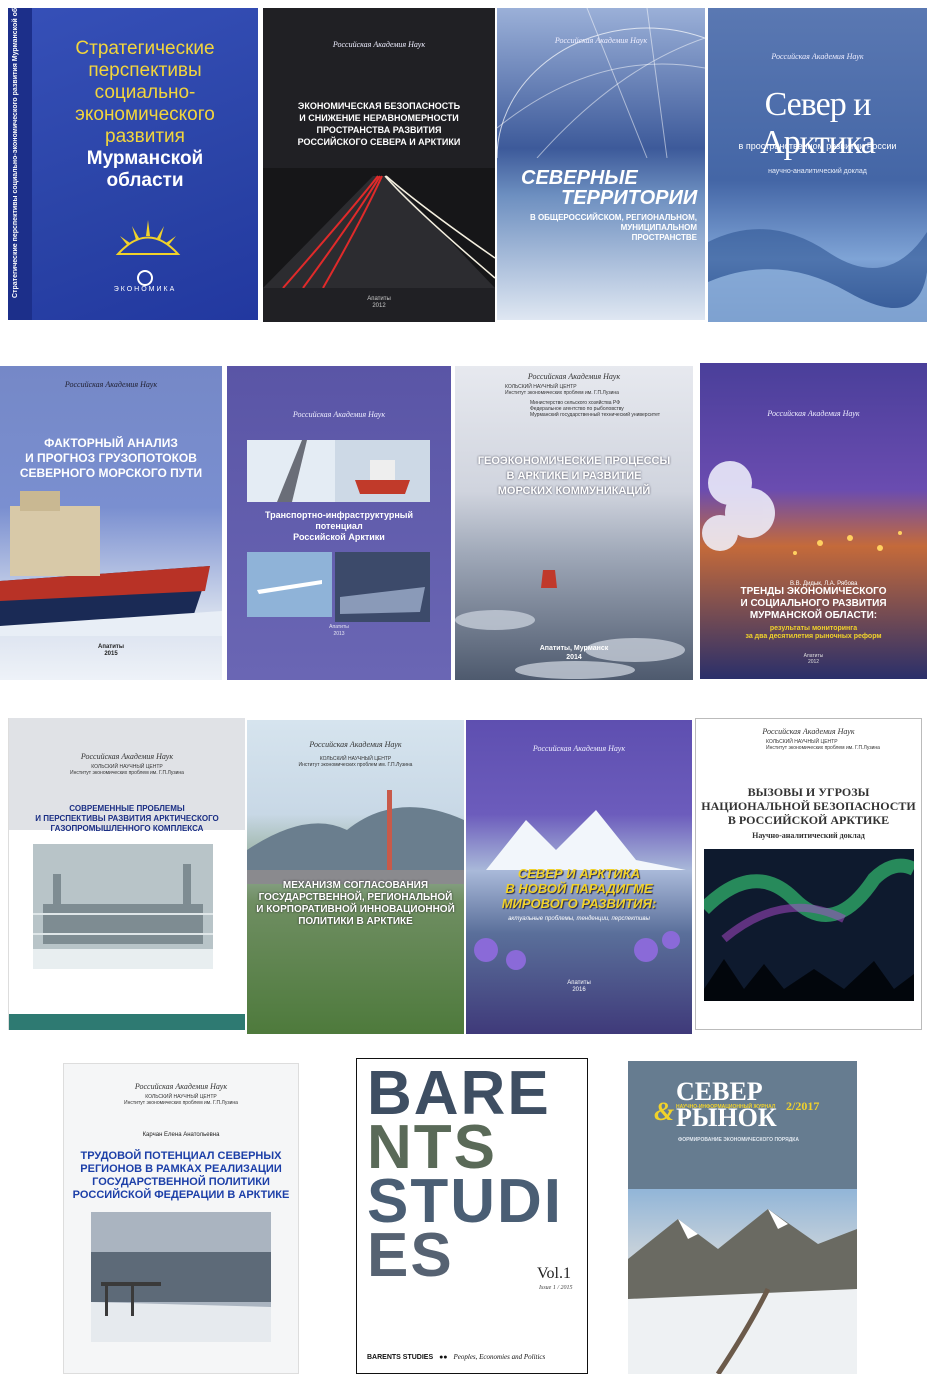  I want to click on icebreaker-photo, so click(382, 471).